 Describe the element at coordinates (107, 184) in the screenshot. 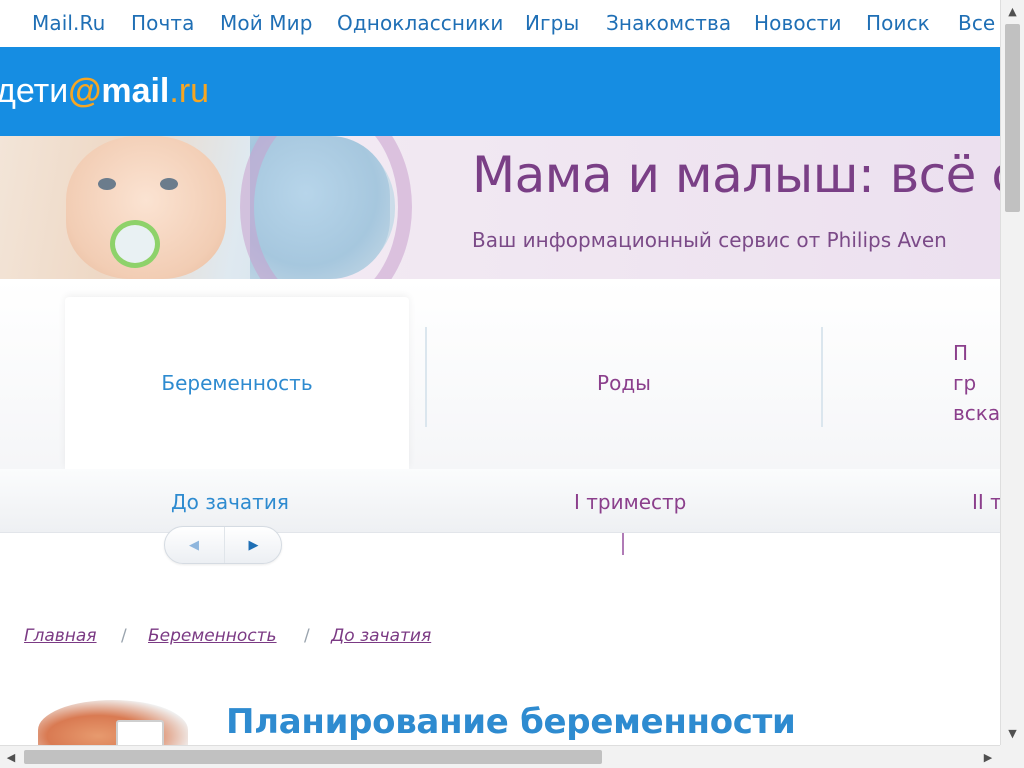

I see `baby-eye-left` at that location.